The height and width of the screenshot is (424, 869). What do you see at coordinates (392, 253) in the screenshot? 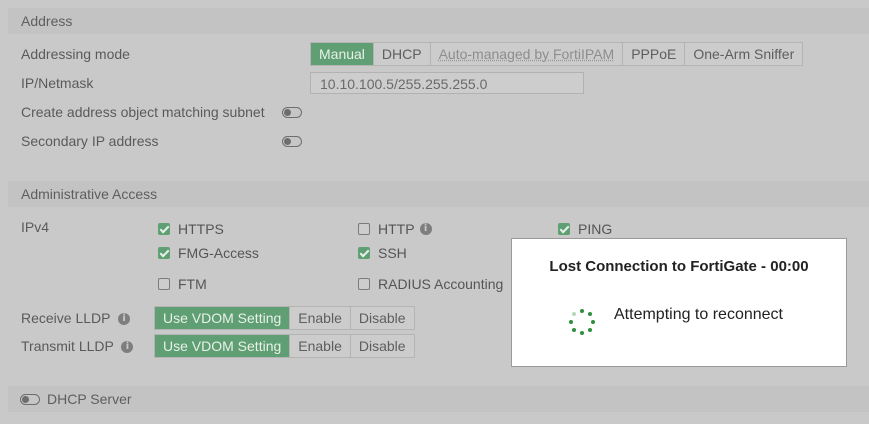
I see `ssh-label: SSH` at bounding box center [392, 253].